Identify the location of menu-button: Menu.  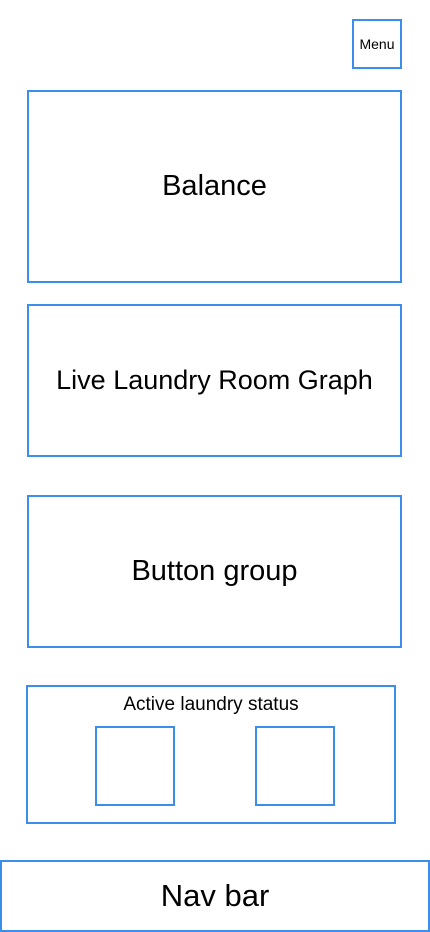
(377, 44).